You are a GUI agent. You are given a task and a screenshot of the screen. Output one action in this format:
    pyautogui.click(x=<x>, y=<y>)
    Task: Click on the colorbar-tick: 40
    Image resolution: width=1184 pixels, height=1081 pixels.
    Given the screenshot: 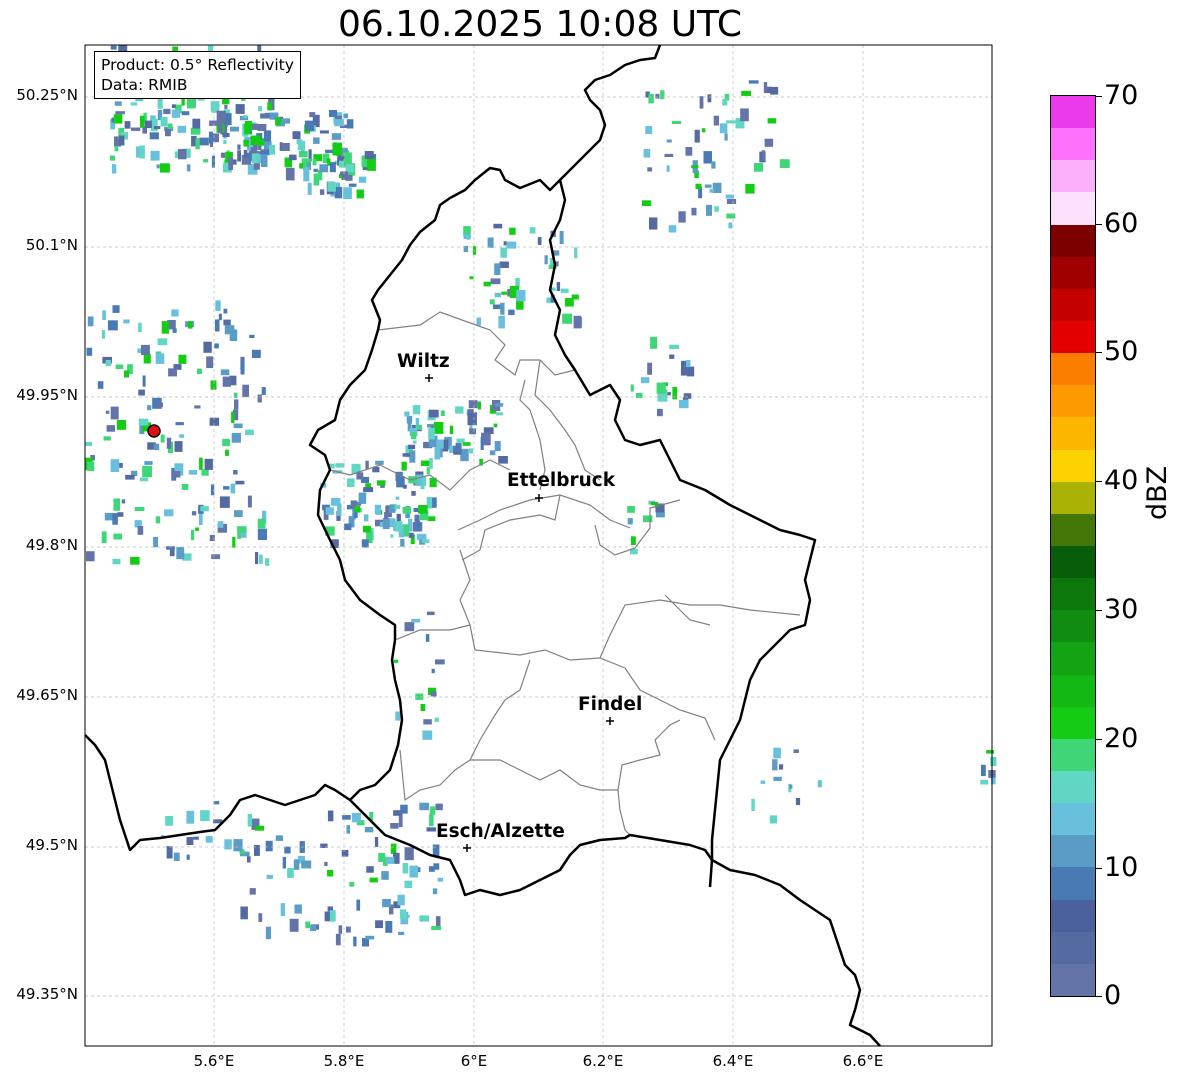 What is the action you would take?
    pyautogui.click(x=1121, y=480)
    